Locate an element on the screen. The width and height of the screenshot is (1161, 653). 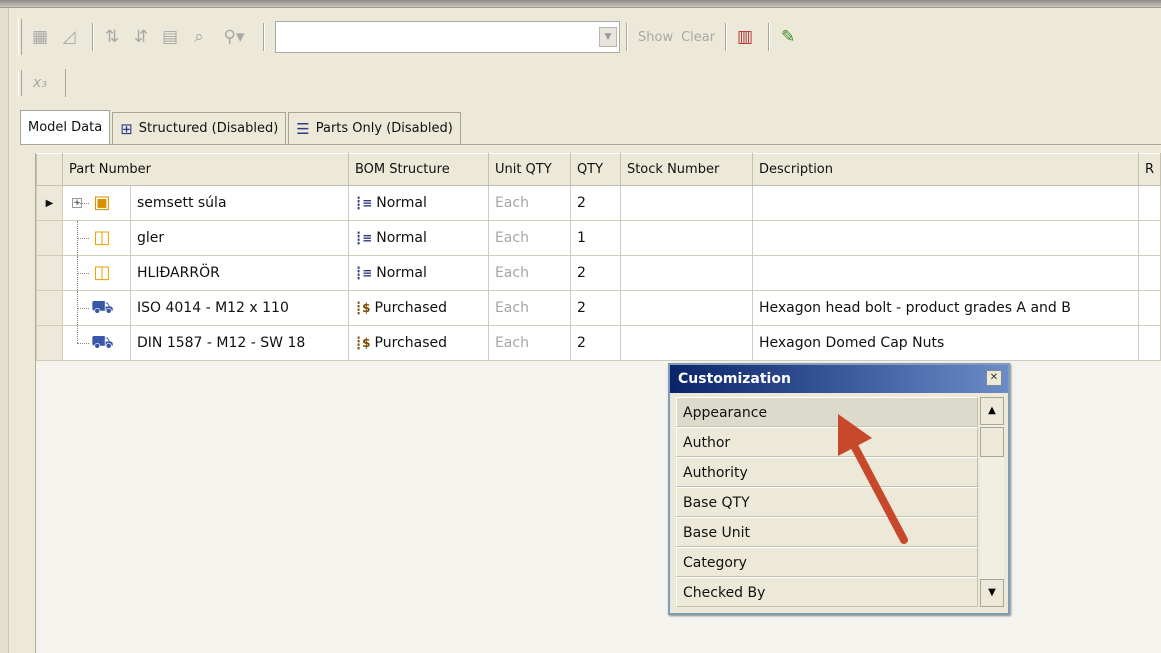
column-header-description: Description is located at coordinates (945, 169).